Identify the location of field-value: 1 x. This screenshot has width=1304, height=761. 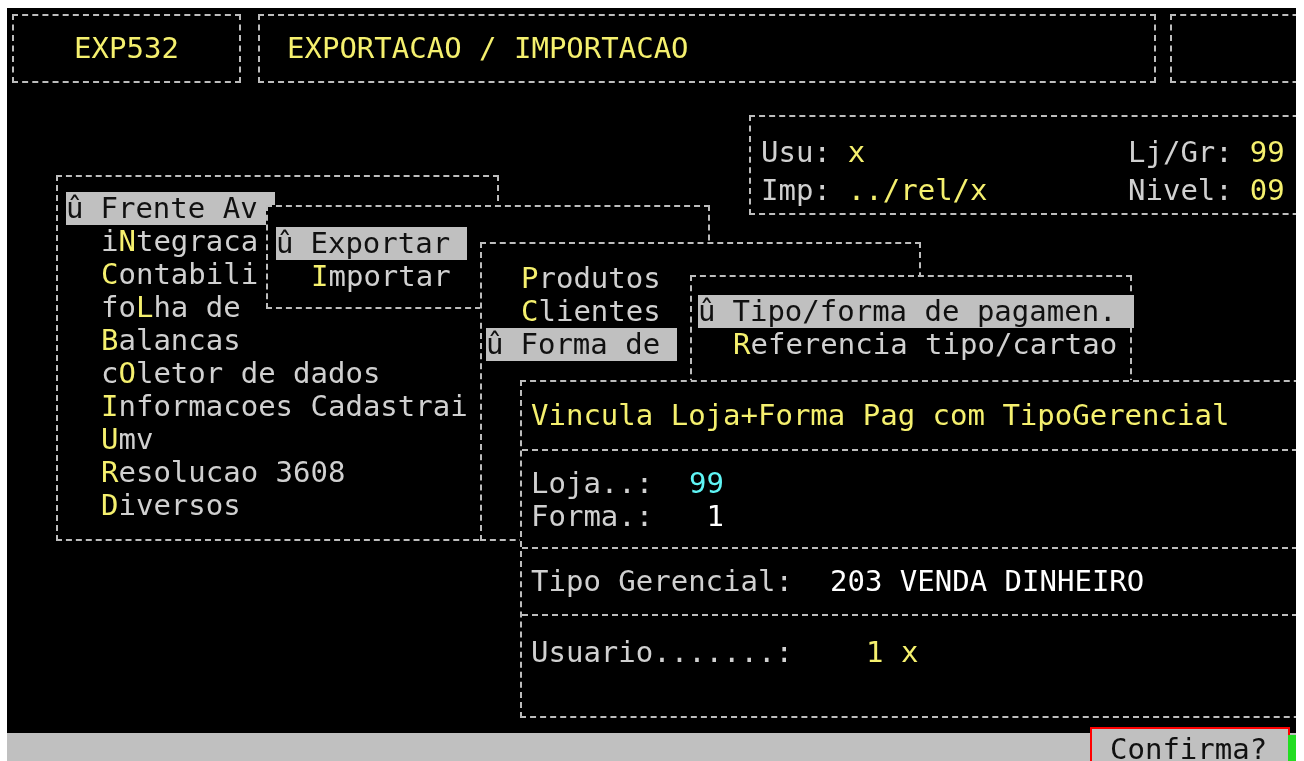
(892, 652).